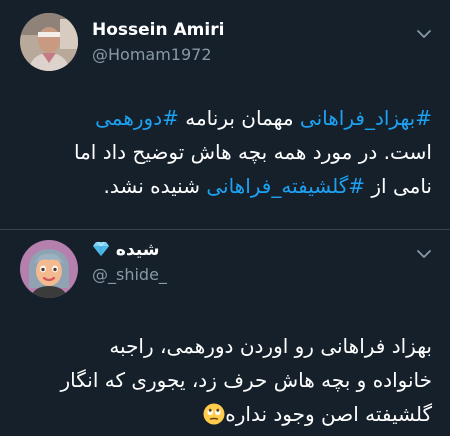 This screenshot has width=450, height=436. What do you see at coordinates (155, 186) in the screenshot?
I see `tweet-text-segment: شنیده نشد.` at bounding box center [155, 186].